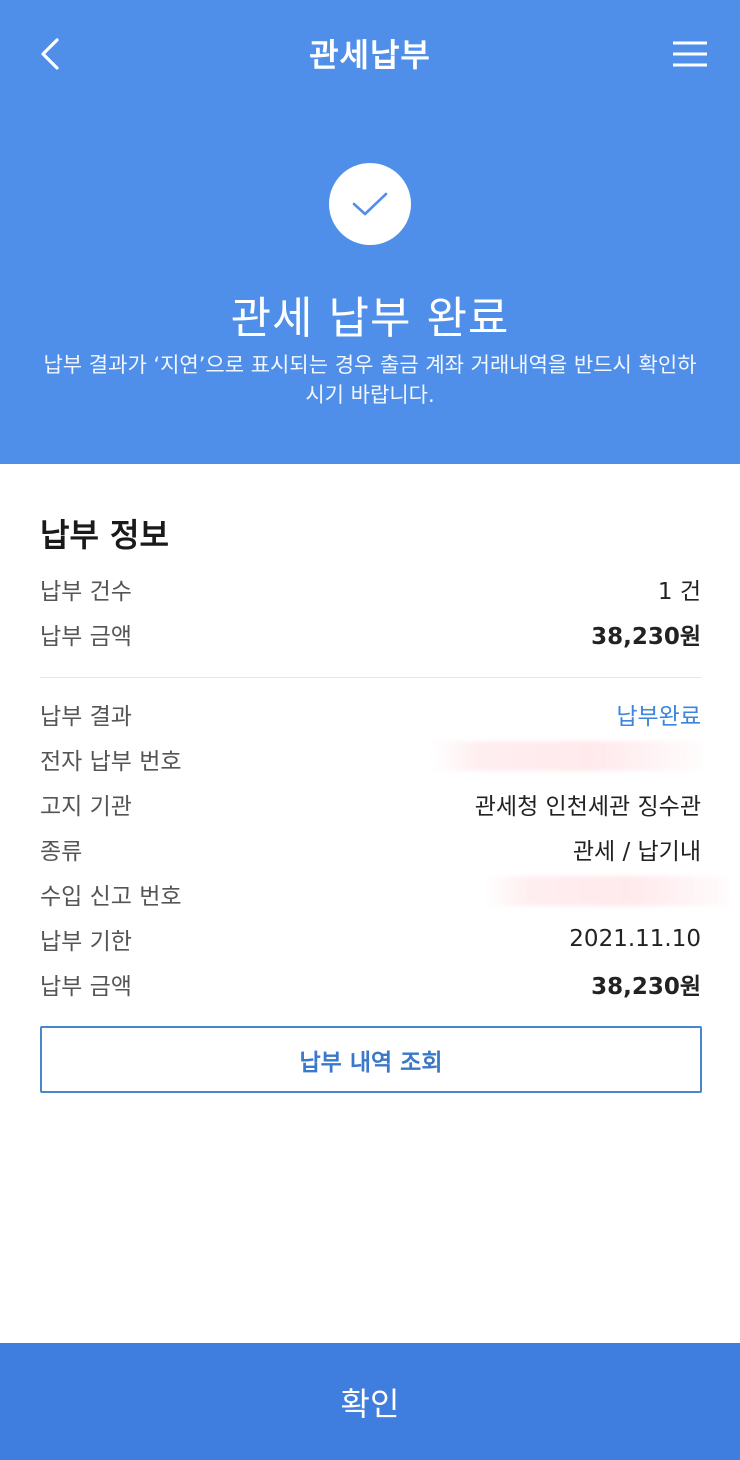  Describe the element at coordinates (111, 761) in the screenshot. I see `row-label: 전자 납부 번호` at that location.